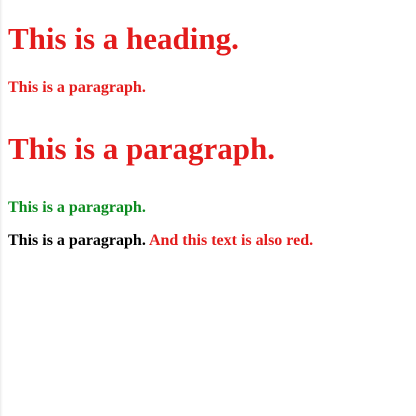  Describe the element at coordinates (123, 38) in the screenshot. I see `main-heading: This is a heading.` at that location.